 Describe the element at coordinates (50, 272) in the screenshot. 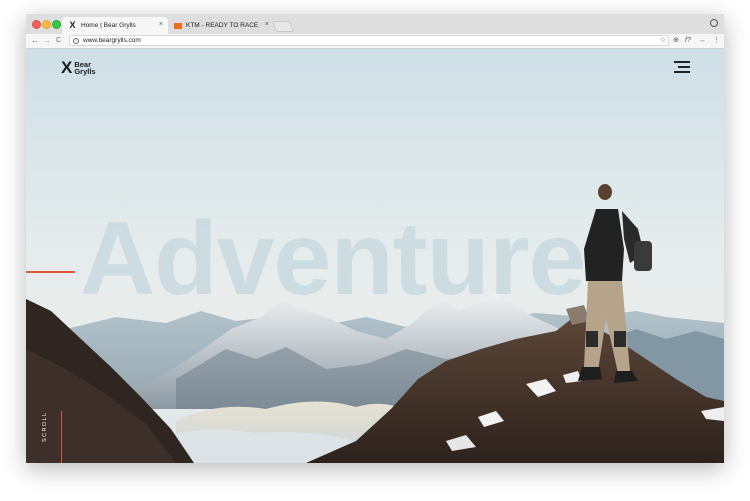

I see `accent-line` at that location.